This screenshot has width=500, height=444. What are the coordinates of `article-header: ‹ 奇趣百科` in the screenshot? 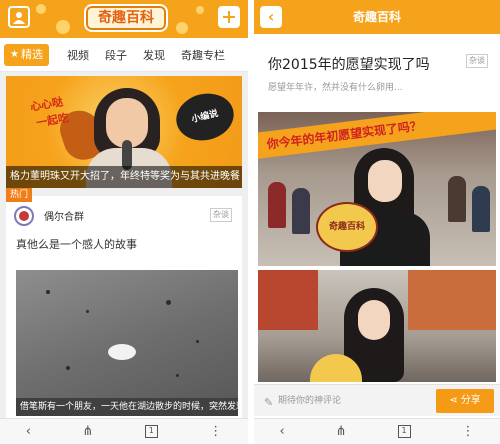 It's located at (377, 17).